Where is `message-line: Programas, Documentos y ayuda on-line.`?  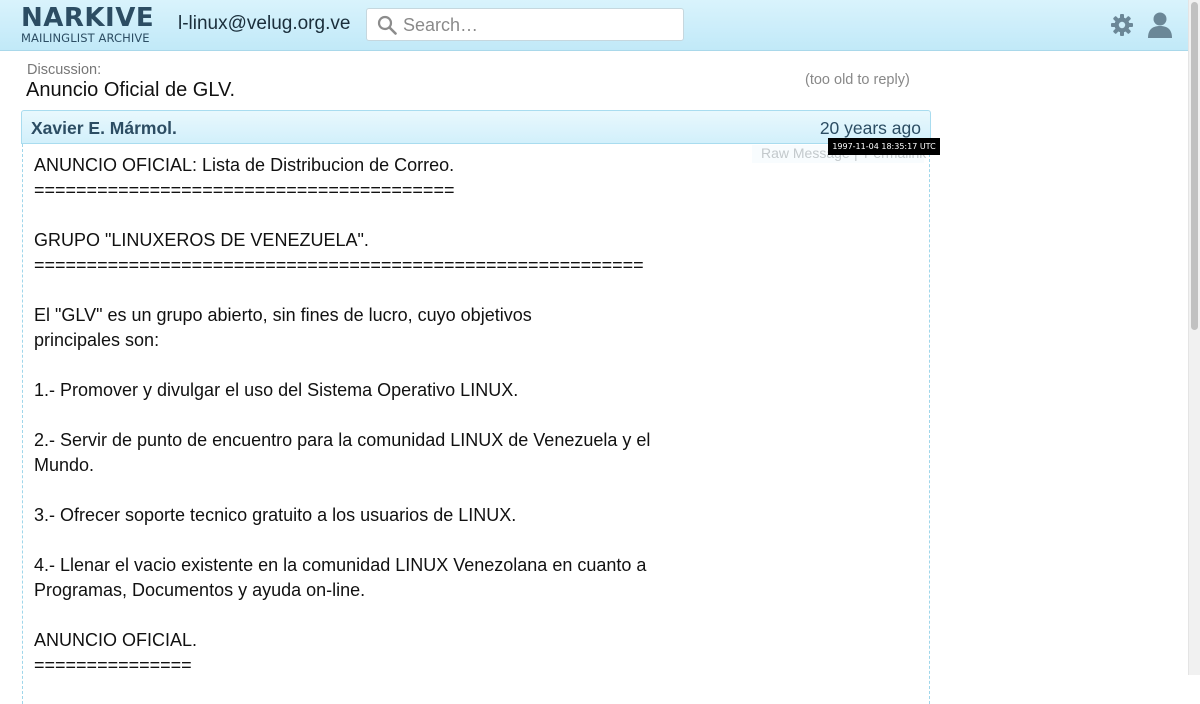
message-line: Programas, Documentos y ayuda on-line. is located at coordinates (200, 590).